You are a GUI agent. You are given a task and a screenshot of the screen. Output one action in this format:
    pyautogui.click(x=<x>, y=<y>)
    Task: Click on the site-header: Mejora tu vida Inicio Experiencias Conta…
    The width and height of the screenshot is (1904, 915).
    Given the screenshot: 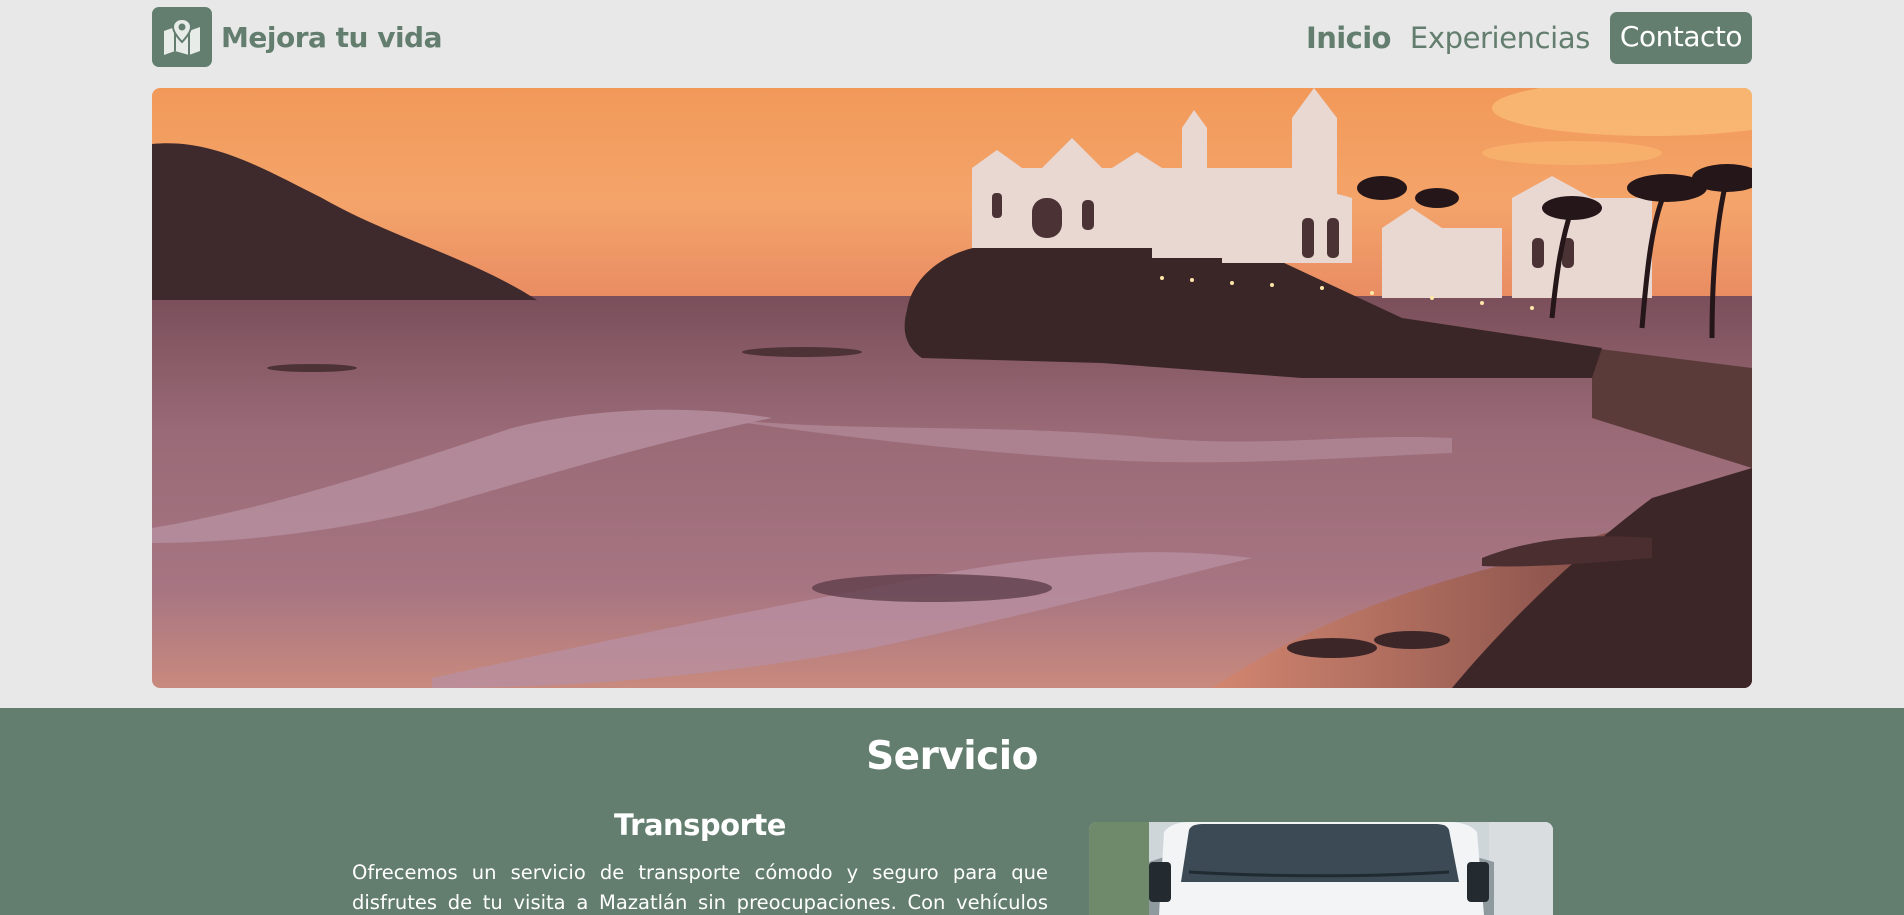 What is the action you would take?
    pyautogui.click(x=952, y=38)
    